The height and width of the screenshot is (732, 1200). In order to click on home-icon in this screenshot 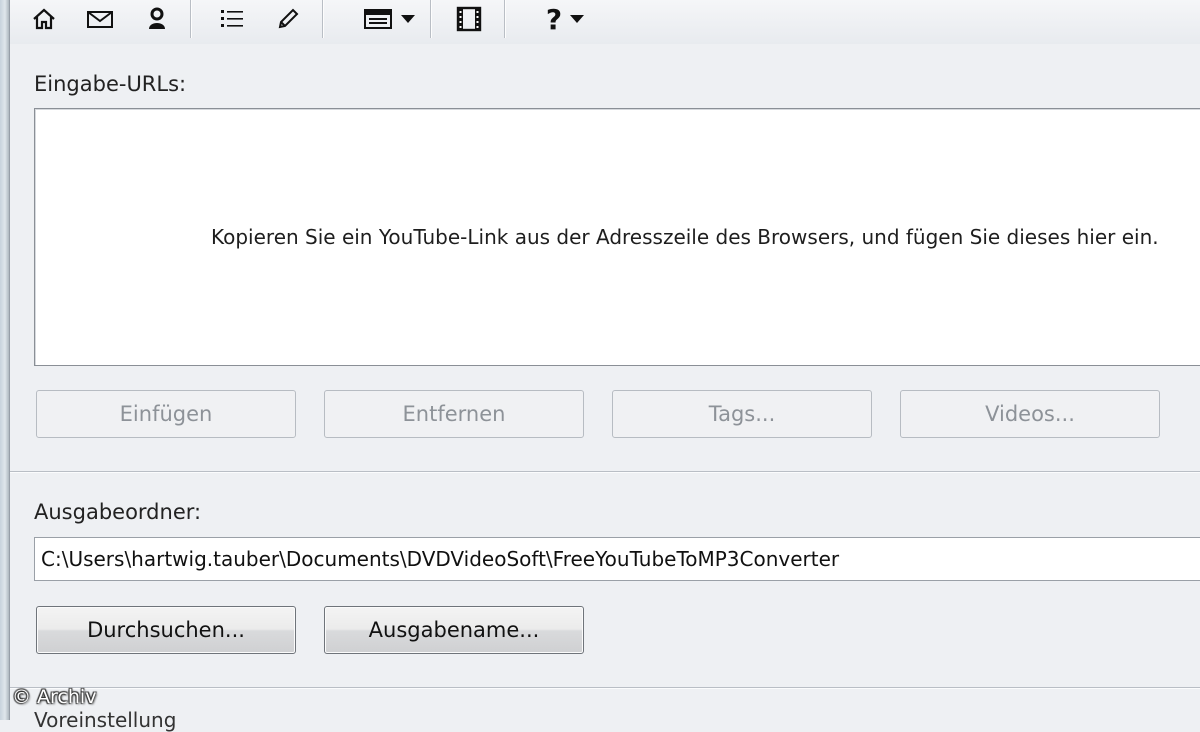, I will do `click(44, 19)`.